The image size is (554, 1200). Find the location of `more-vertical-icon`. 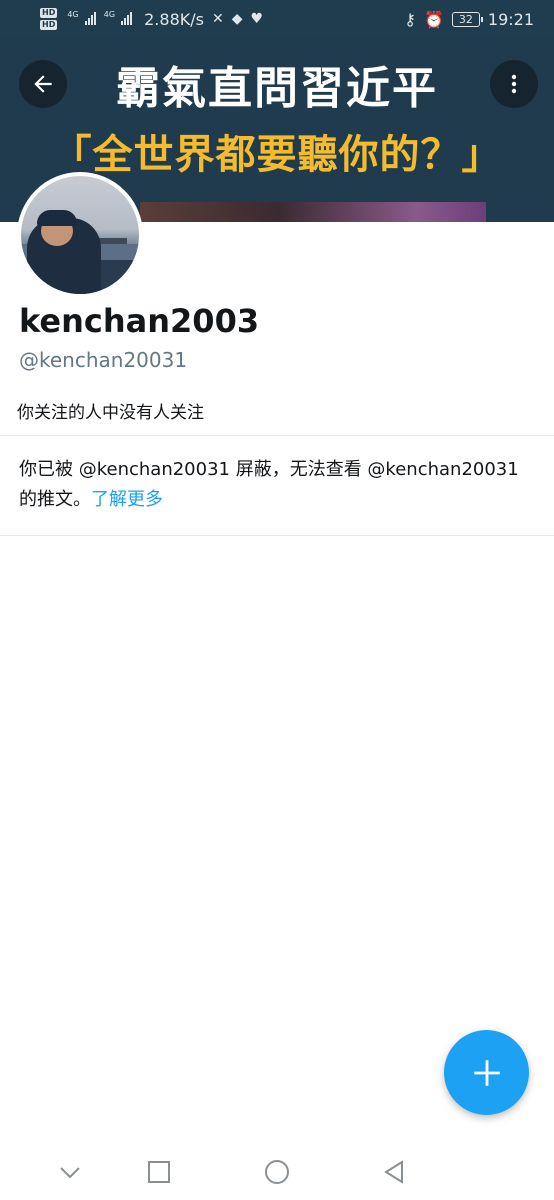

more-vertical-icon is located at coordinates (514, 84).